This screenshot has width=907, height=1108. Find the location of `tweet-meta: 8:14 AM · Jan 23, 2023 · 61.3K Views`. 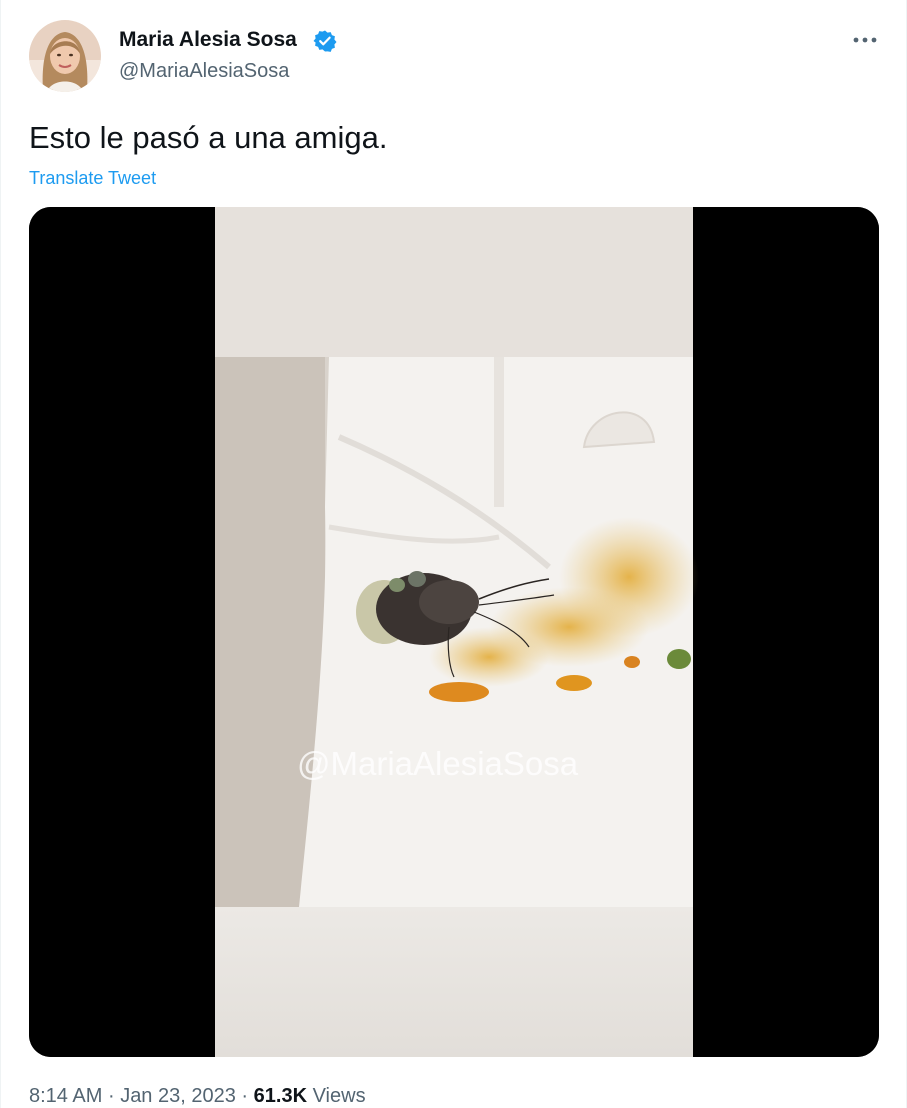

tweet-meta: 8:14 AM · Jan 23, 2023 · 61.3K Views is located at coordinates (197, 1096).